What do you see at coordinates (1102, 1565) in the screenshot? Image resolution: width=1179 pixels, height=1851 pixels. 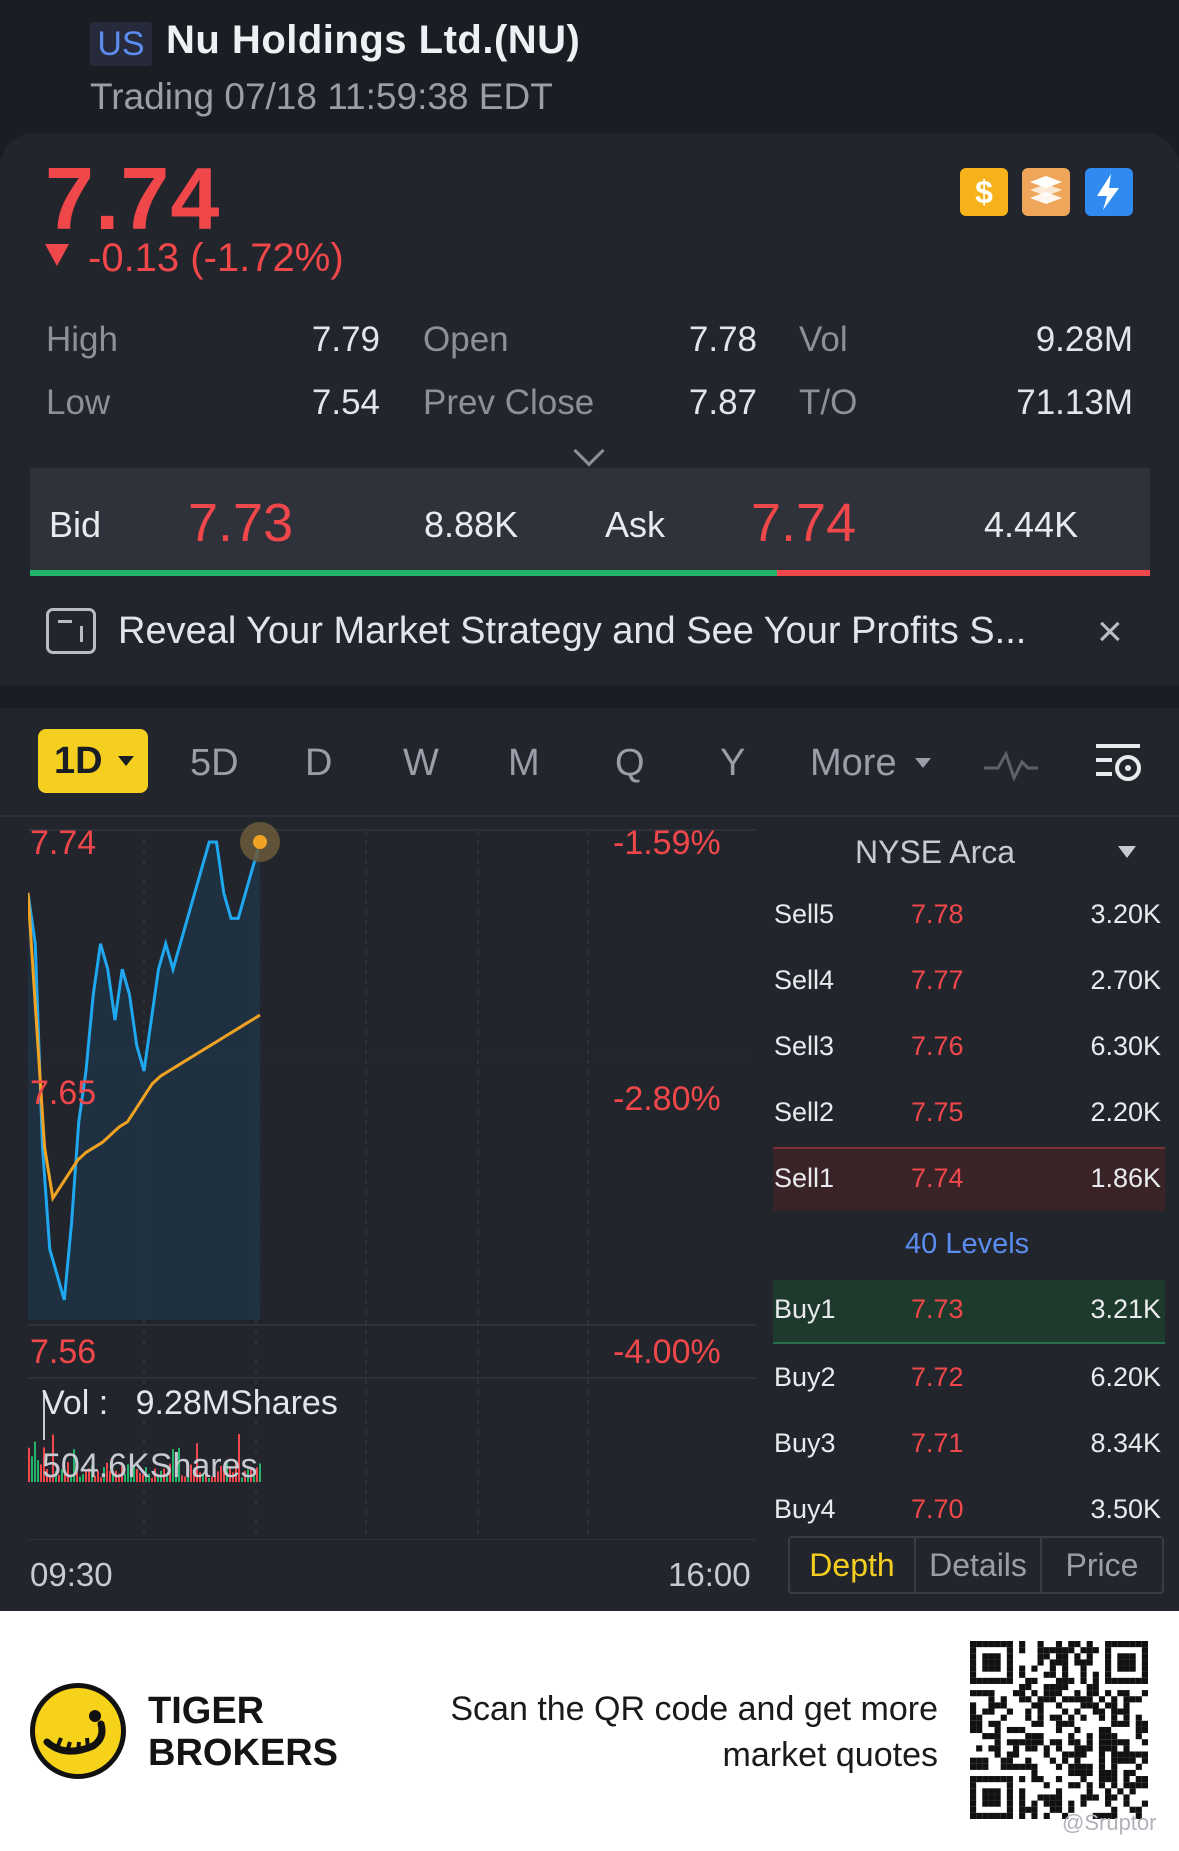 I see `tab-price: Price` at bounding box center [1102, 1565].